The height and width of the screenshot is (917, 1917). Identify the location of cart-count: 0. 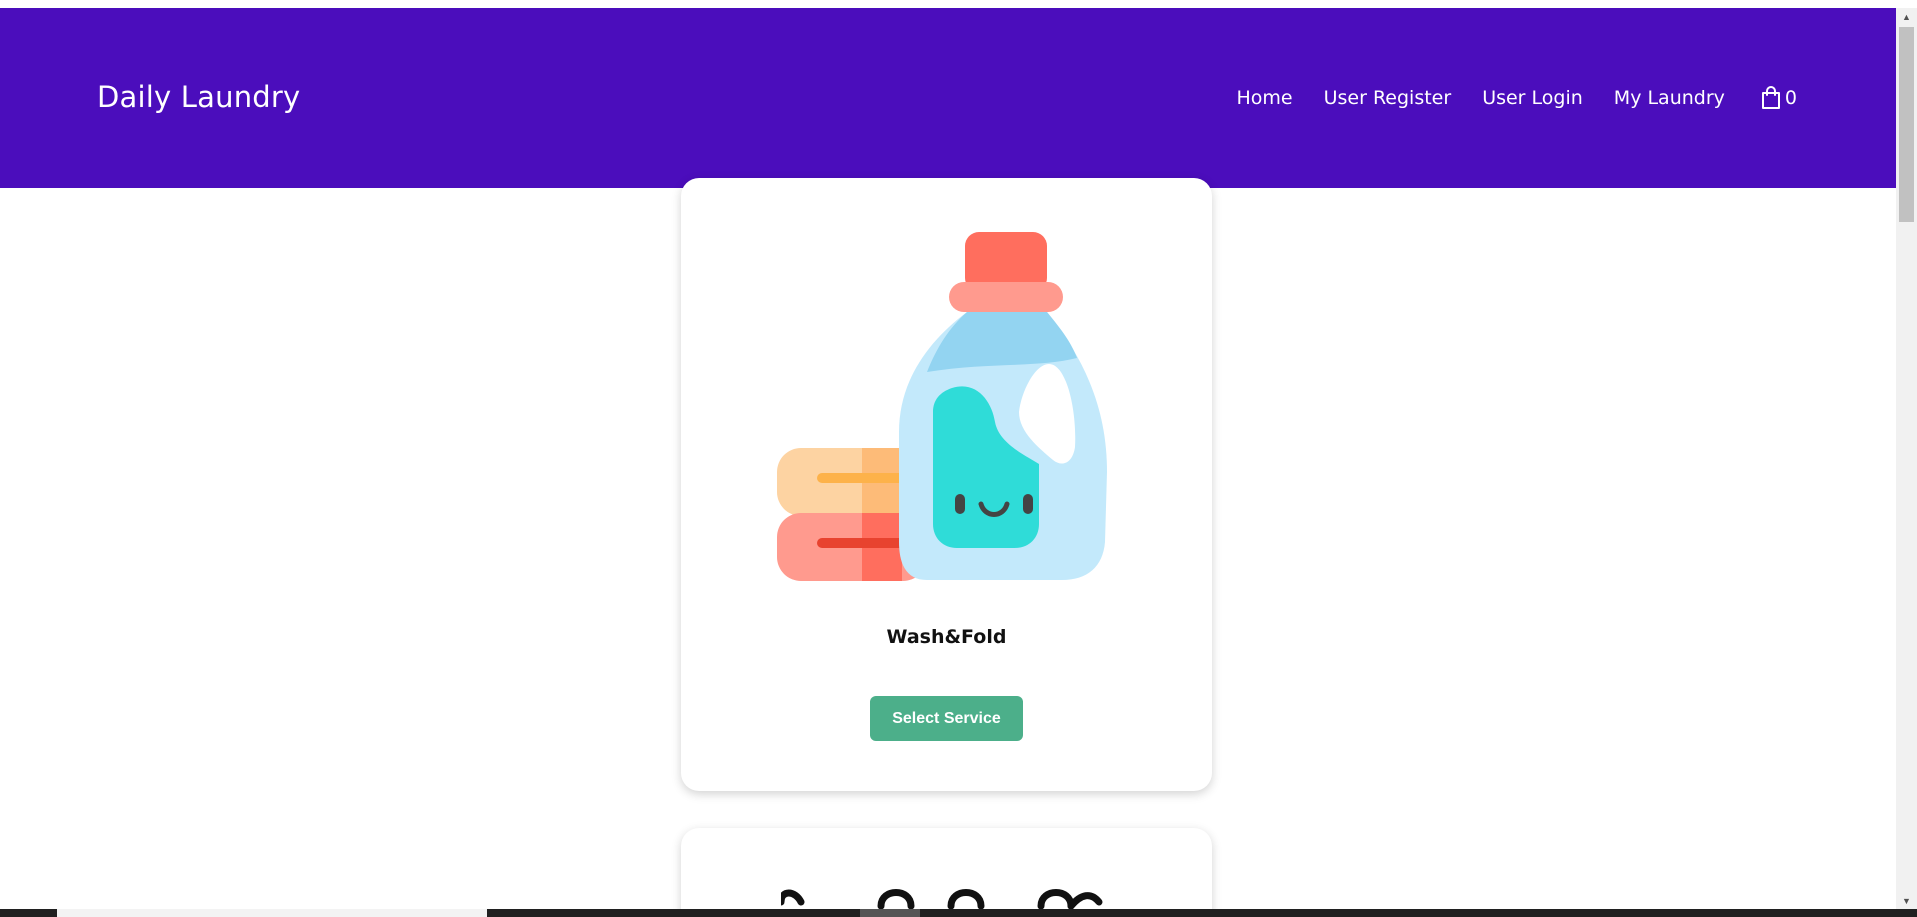
(1790, 98).